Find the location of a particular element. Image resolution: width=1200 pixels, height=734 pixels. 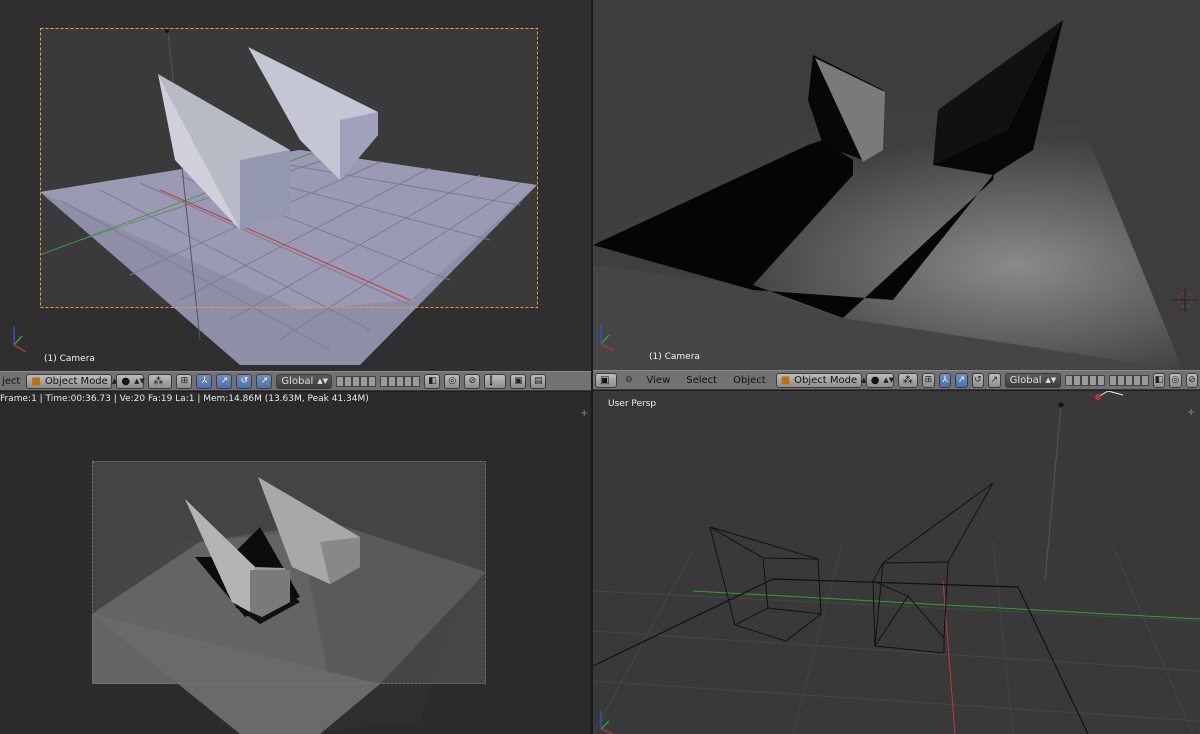

menu-object: Object is located at coordinates (749, 380).